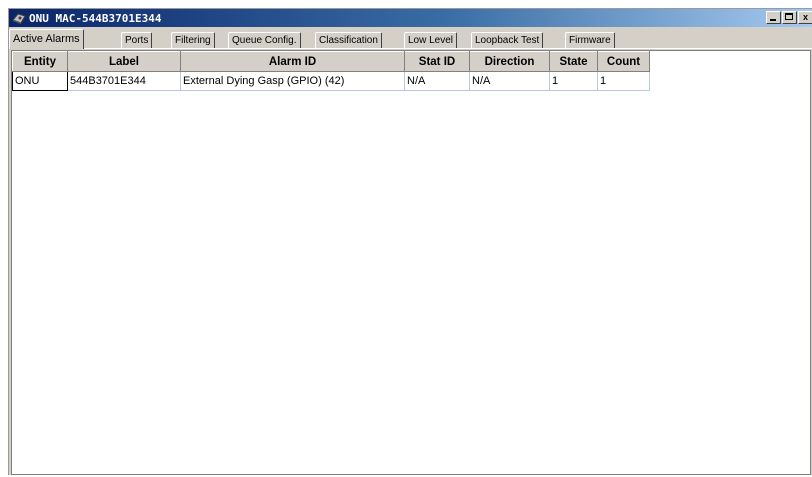 The height and width of the screenshot is (477, 812). I want to click on minimize-icon, so click(773, 20).